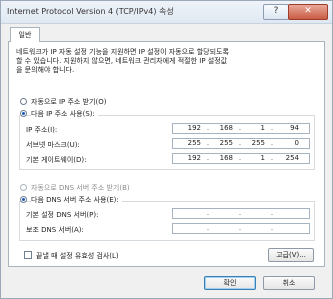  Describe the element at coordinates (289, 283) in the screenshot. I see `cancel-button: 취소` at that location.